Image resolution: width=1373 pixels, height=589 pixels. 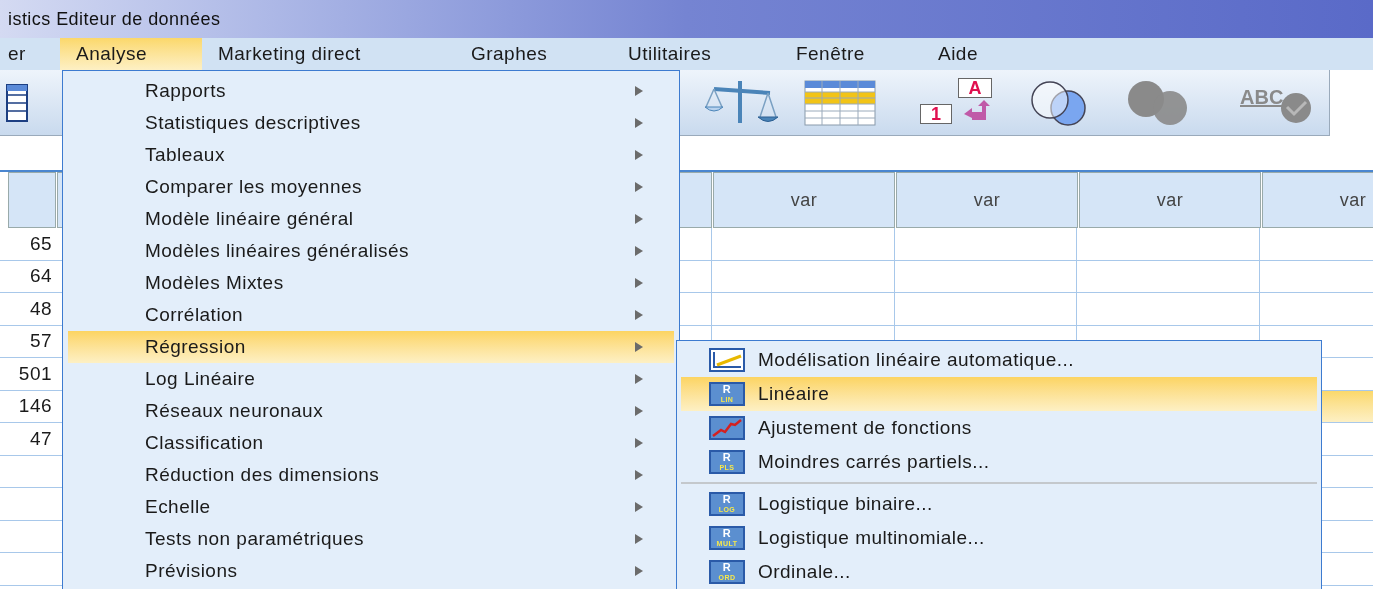 What do you see at coordinates (1262, 97) in the screenshot?
I see `spell-text: ABC` at bounding box center [1262, 97].